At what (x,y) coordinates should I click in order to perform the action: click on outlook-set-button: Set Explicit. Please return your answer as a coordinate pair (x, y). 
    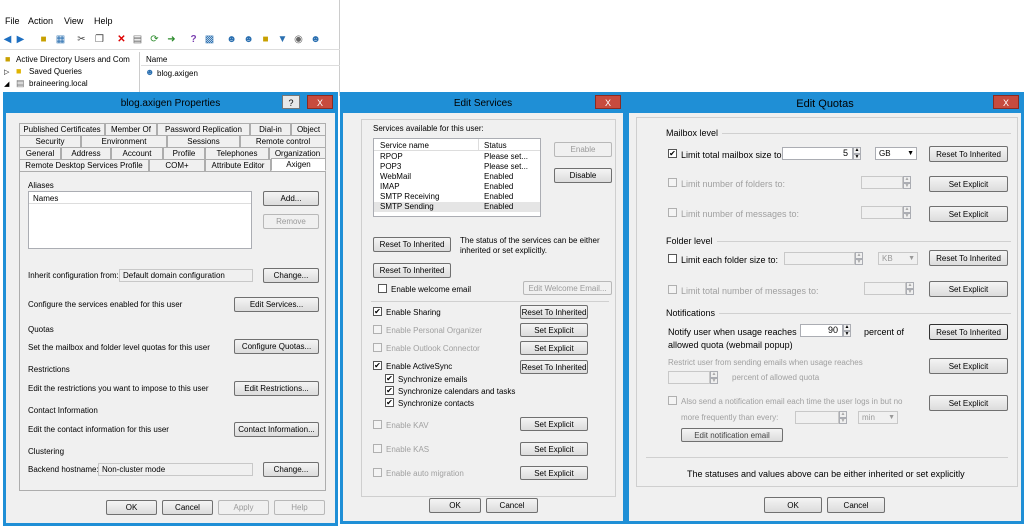
    Looking at the image, I should click on (554, 348).